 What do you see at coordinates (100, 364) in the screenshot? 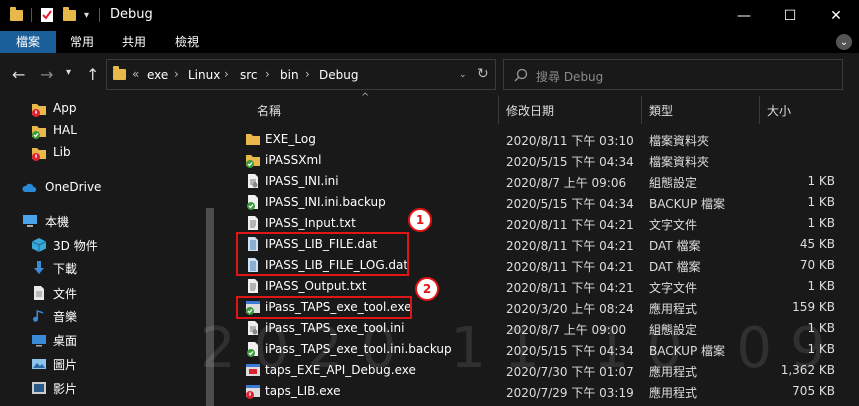
I see `sidebar-item-pictures: 圖片` at bounding box center [100, 364].